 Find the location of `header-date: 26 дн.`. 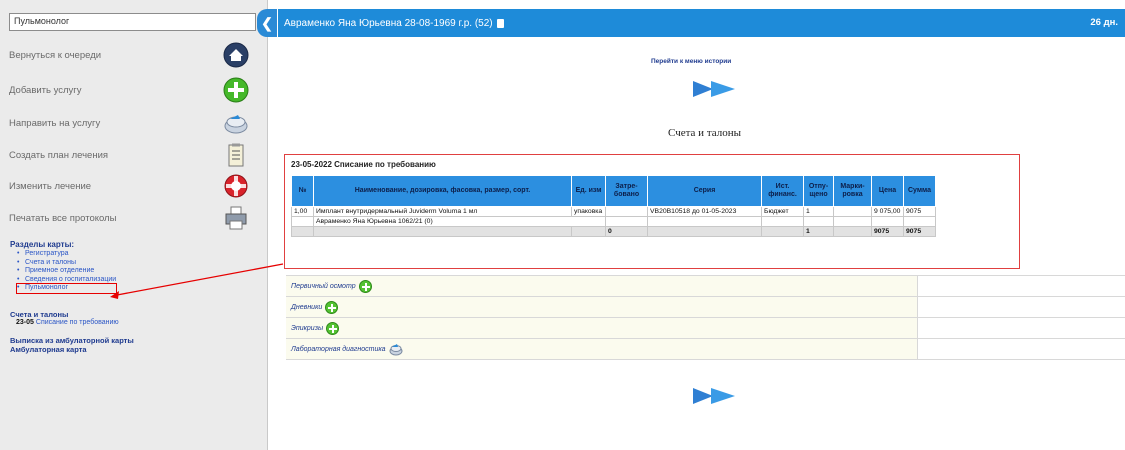

header-date: 26 дн. is located at coordinates (1104, 22).